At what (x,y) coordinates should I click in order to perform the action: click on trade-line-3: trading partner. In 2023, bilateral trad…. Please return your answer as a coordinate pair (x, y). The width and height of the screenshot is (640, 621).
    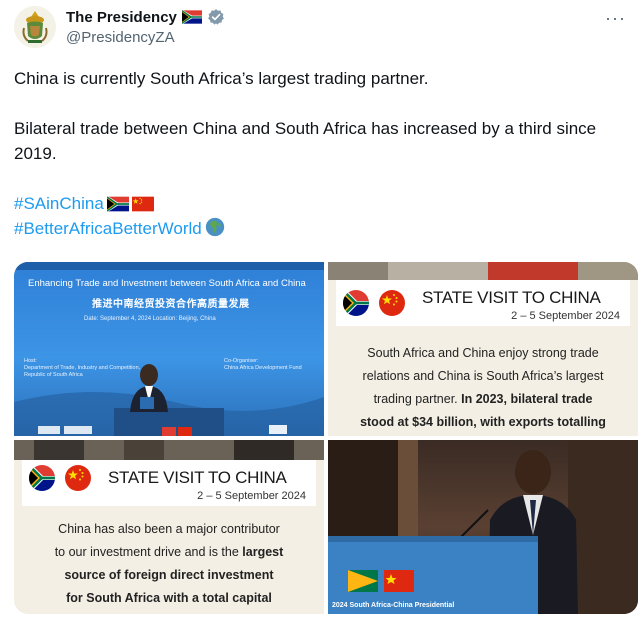
    Looking at the image, I should click on (483, 399).